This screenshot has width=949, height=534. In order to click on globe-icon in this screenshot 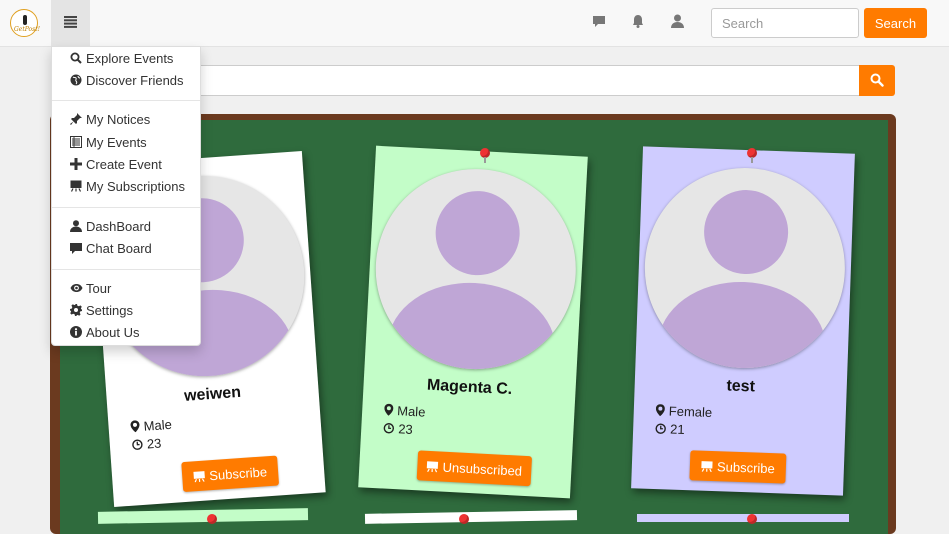, I will do `click(76, 80)`.